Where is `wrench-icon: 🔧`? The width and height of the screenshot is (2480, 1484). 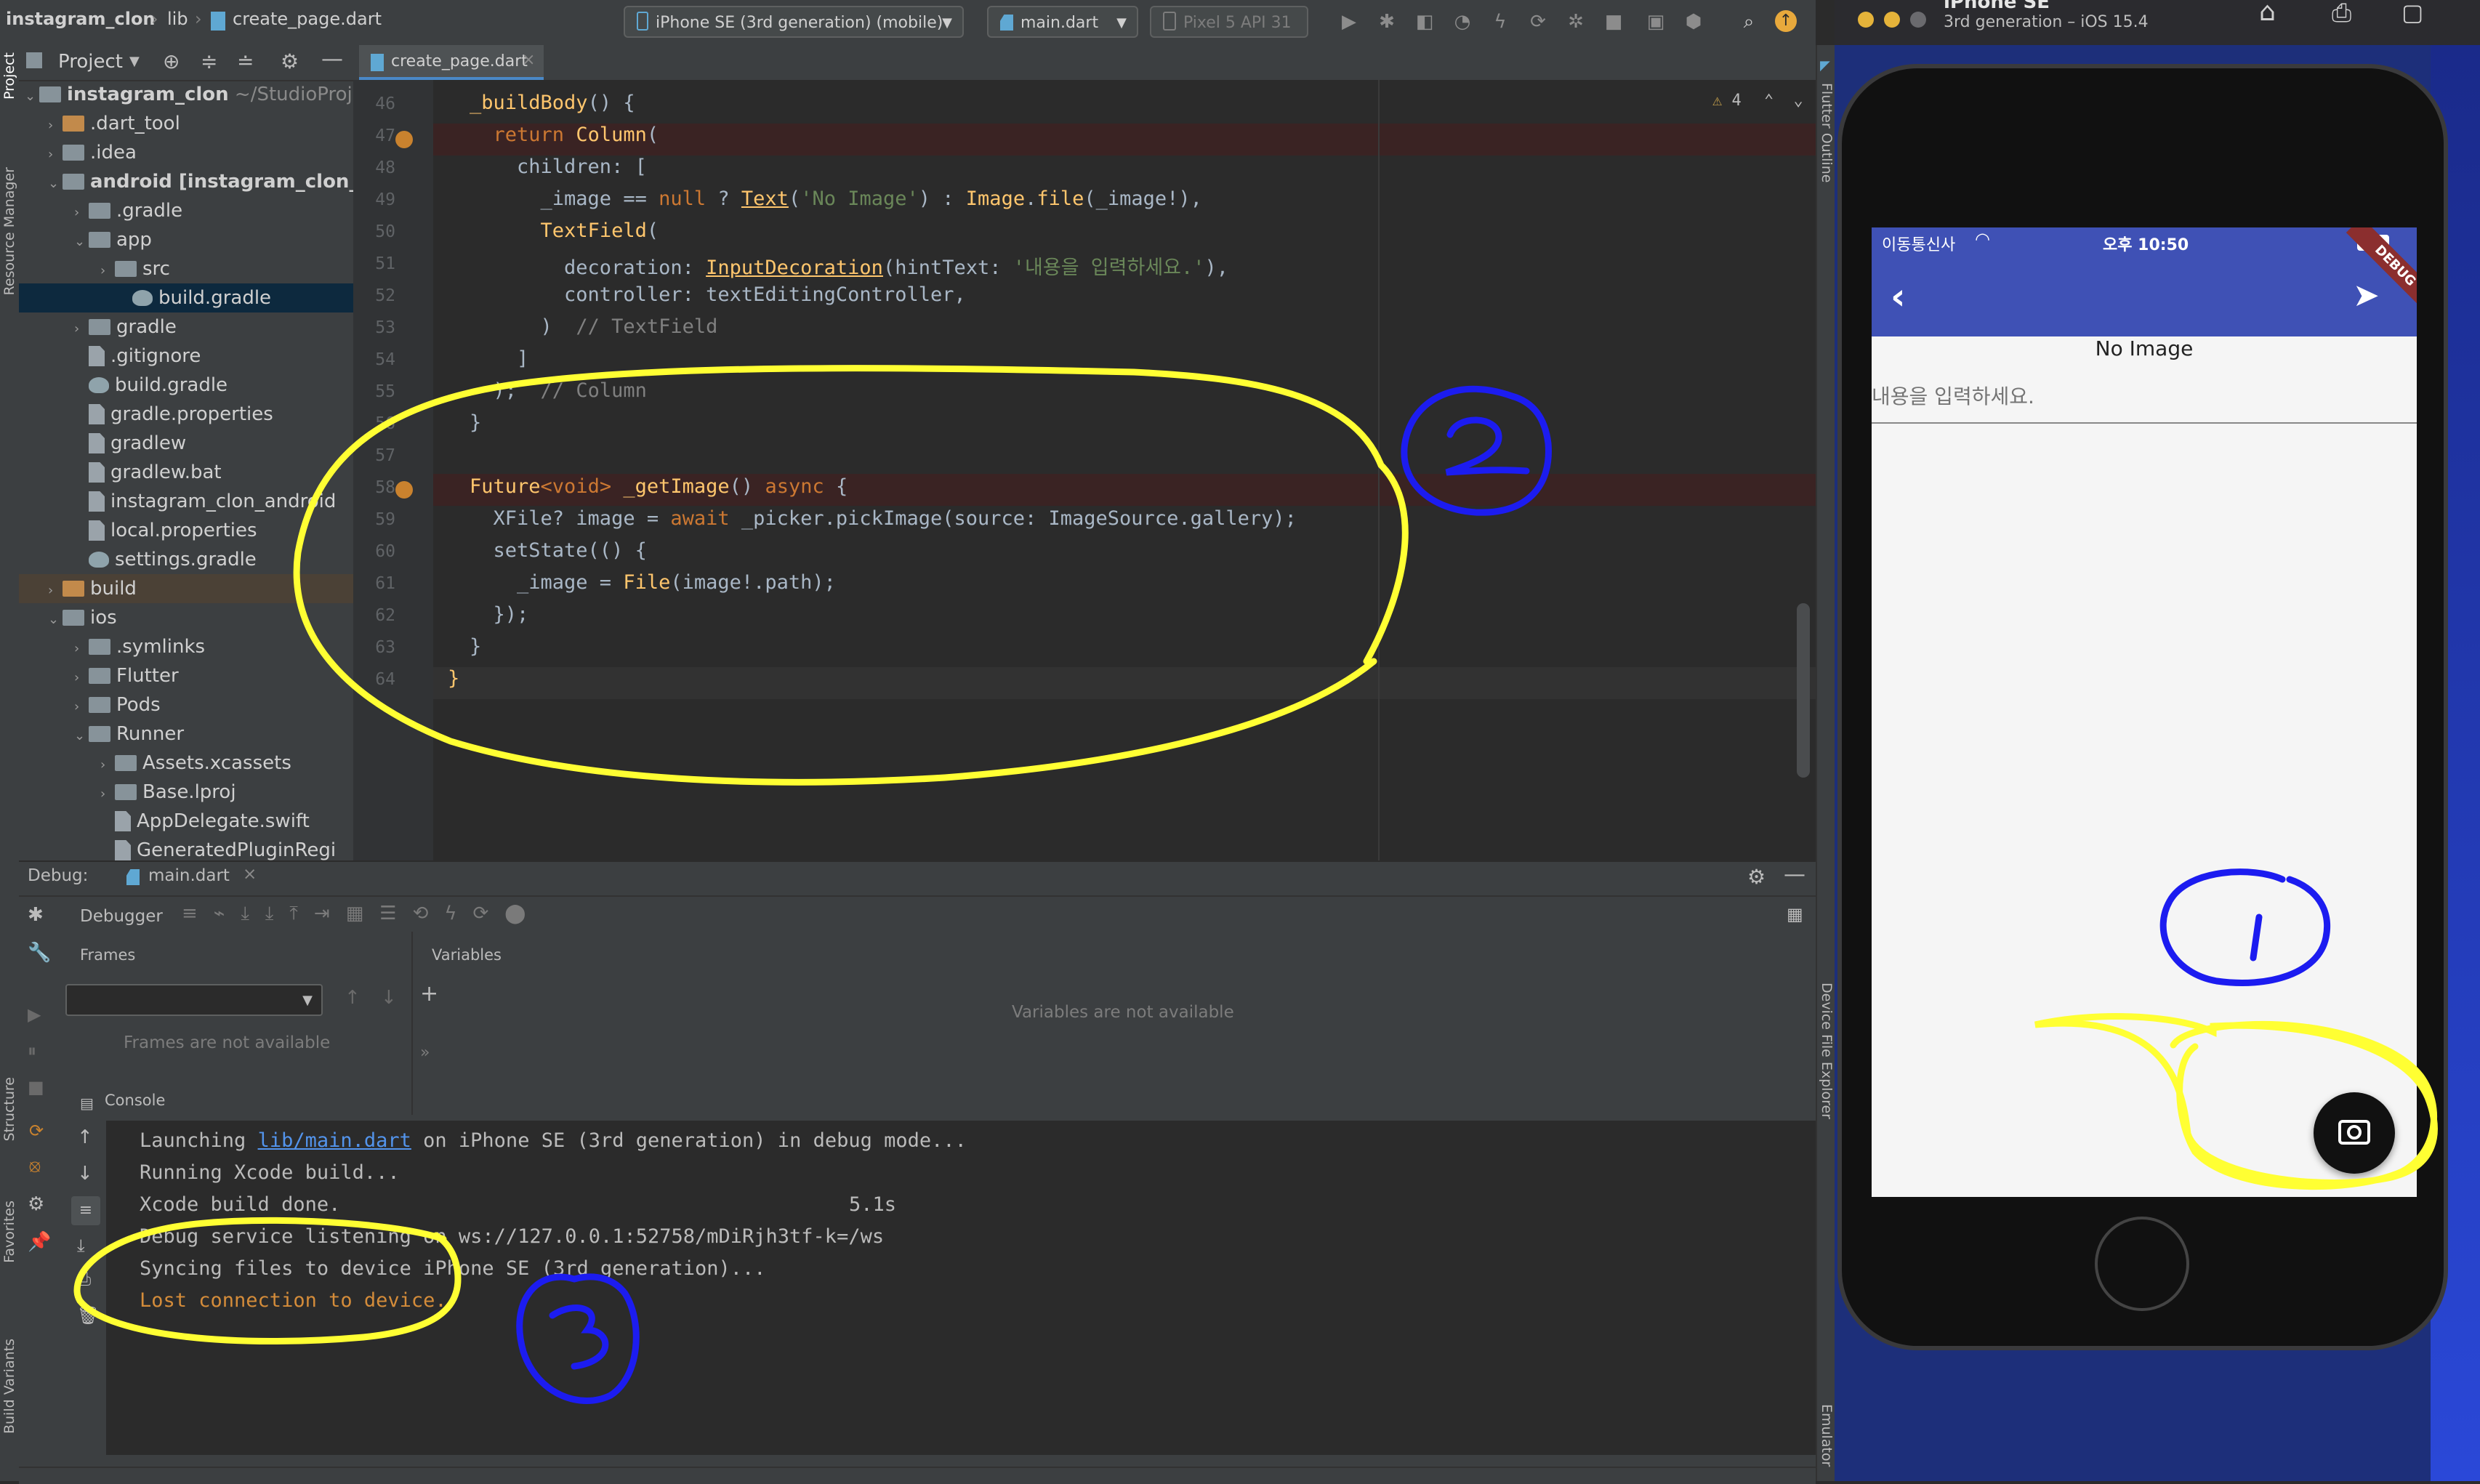 wrench-icon: 🔧 is located at coordinates (39, 953).